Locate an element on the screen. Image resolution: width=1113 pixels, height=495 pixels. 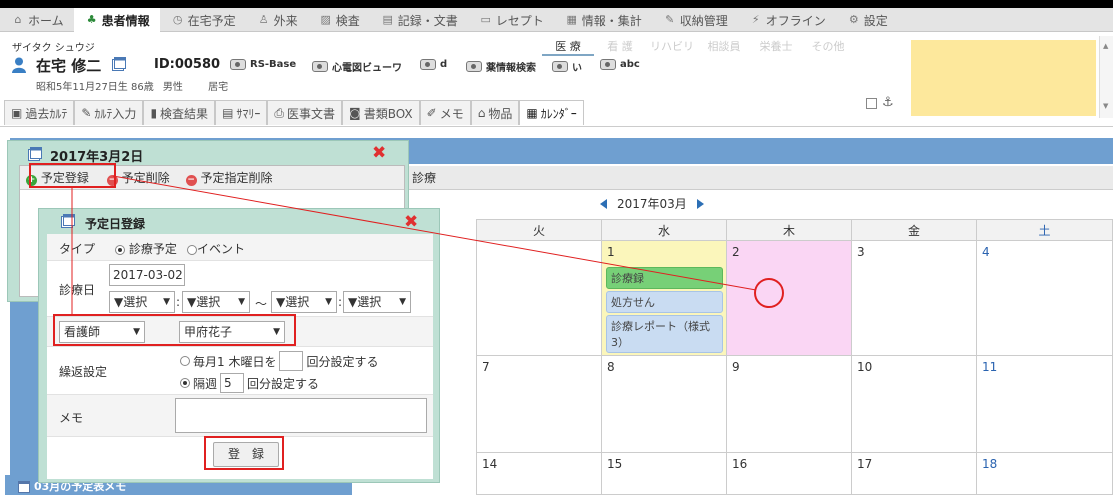
nav-tab-stats: ▦ 情報・集計 is located at coordinates (603, 20).